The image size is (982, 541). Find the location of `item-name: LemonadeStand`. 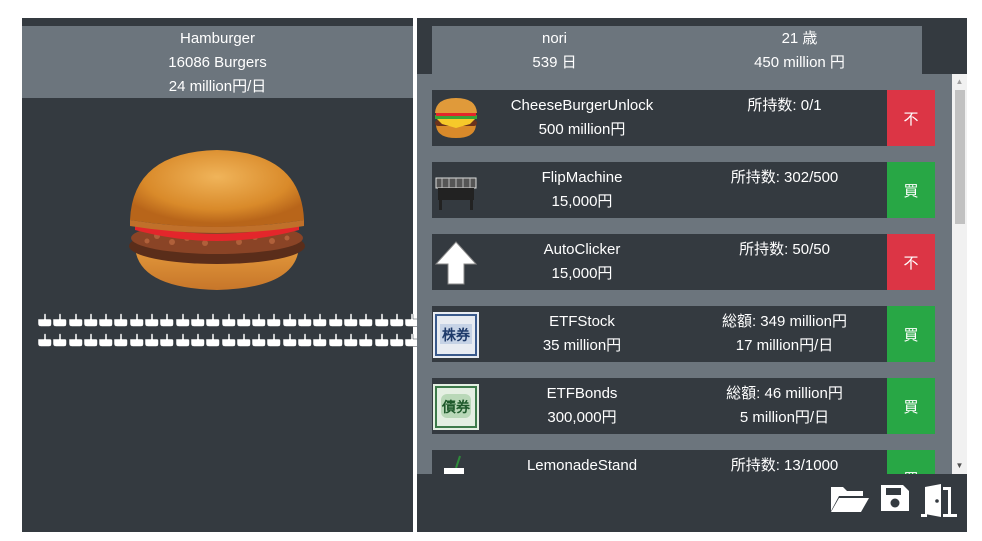

item-name: LemonadeStand is located at coordinates (582, 465).